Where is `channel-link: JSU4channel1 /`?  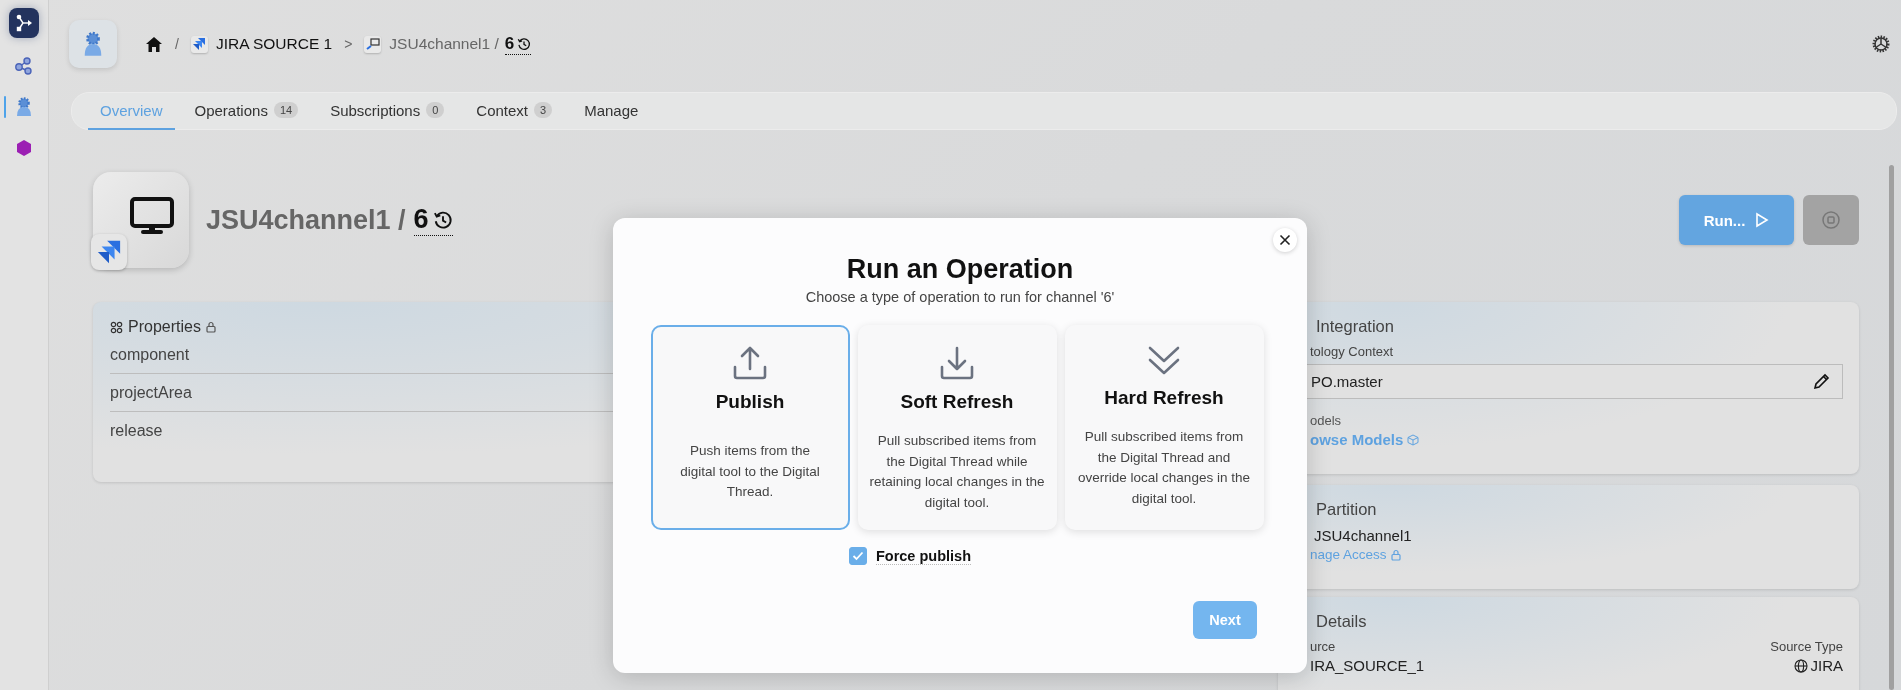 channel-link: JSU4channel1 / is located at coordinates (431, 44).